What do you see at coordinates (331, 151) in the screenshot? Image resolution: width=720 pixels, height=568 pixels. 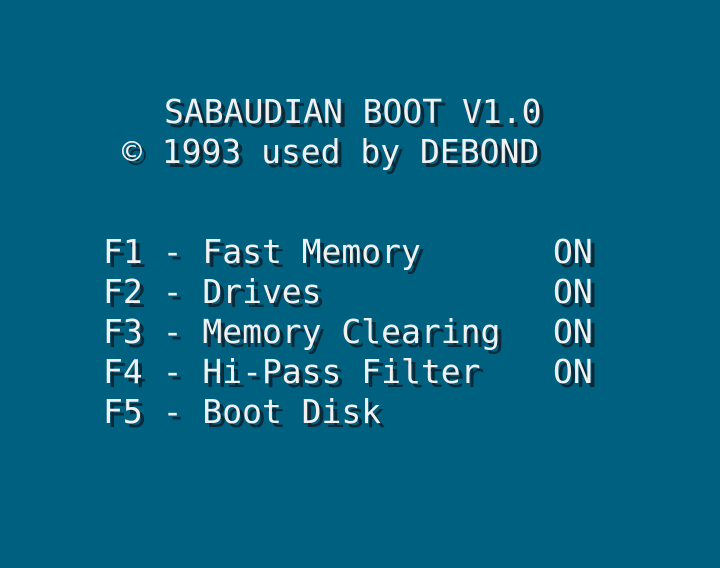 I see `copyright-line: © 1993 used by DEBOND` at bounding box center [331, 151].